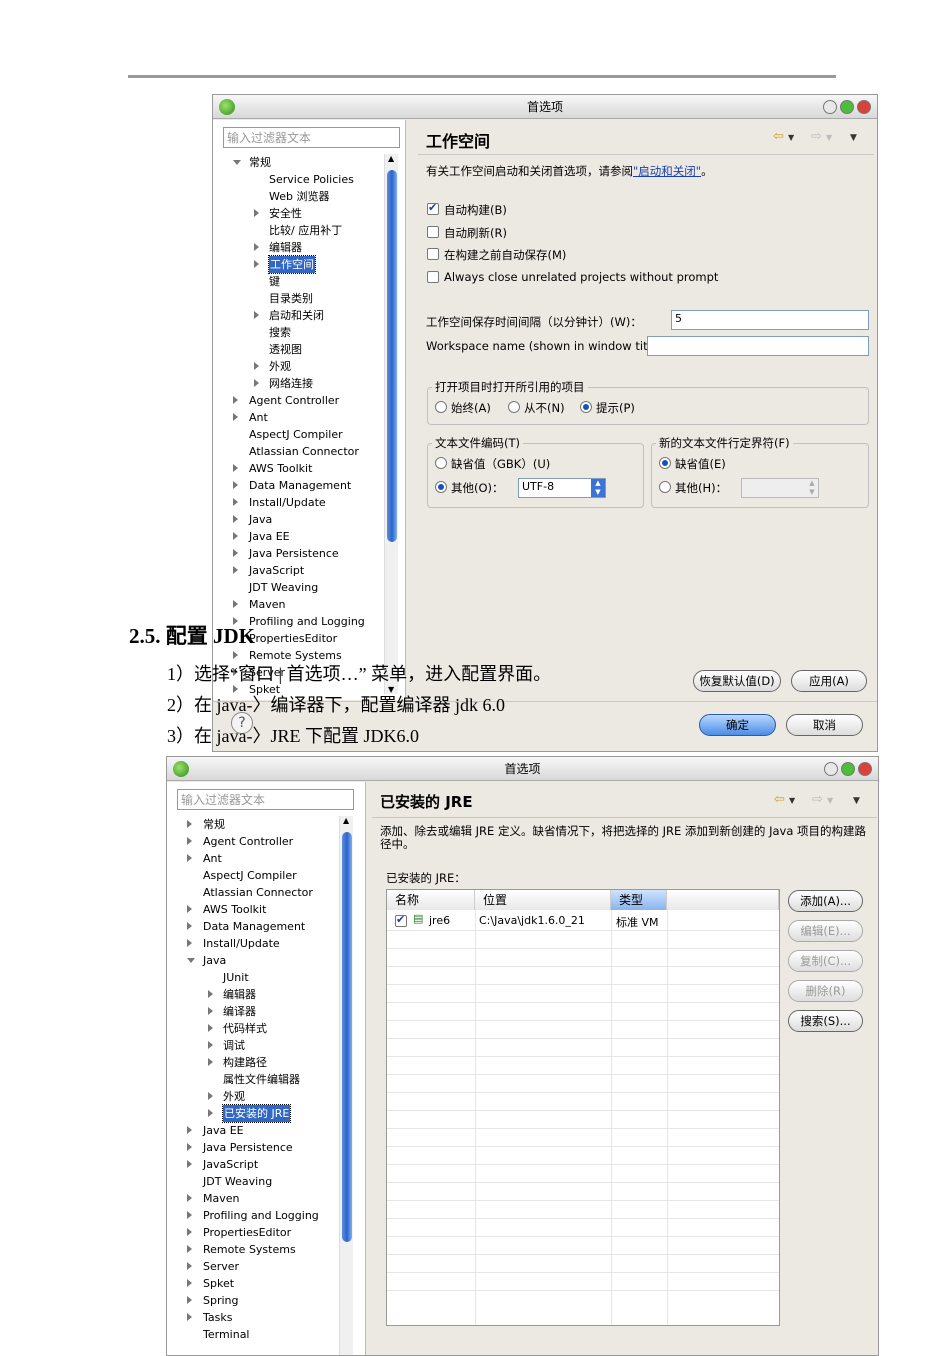 This screenshot has height=1356, width=950. I want to click on tree-item: Atlassian Connector, so click(252, 892).